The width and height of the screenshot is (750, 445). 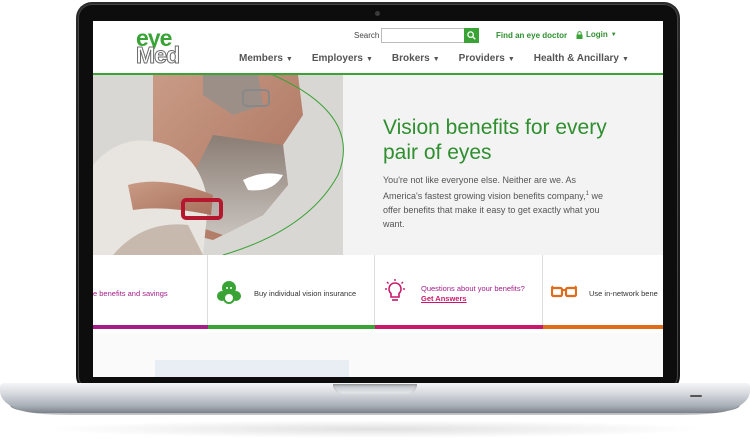 What do you see at coordinates (473, 288) in the screenshot?
I see `quick-link-question: Questions about your benefits?` at bounding box center [473, 288].